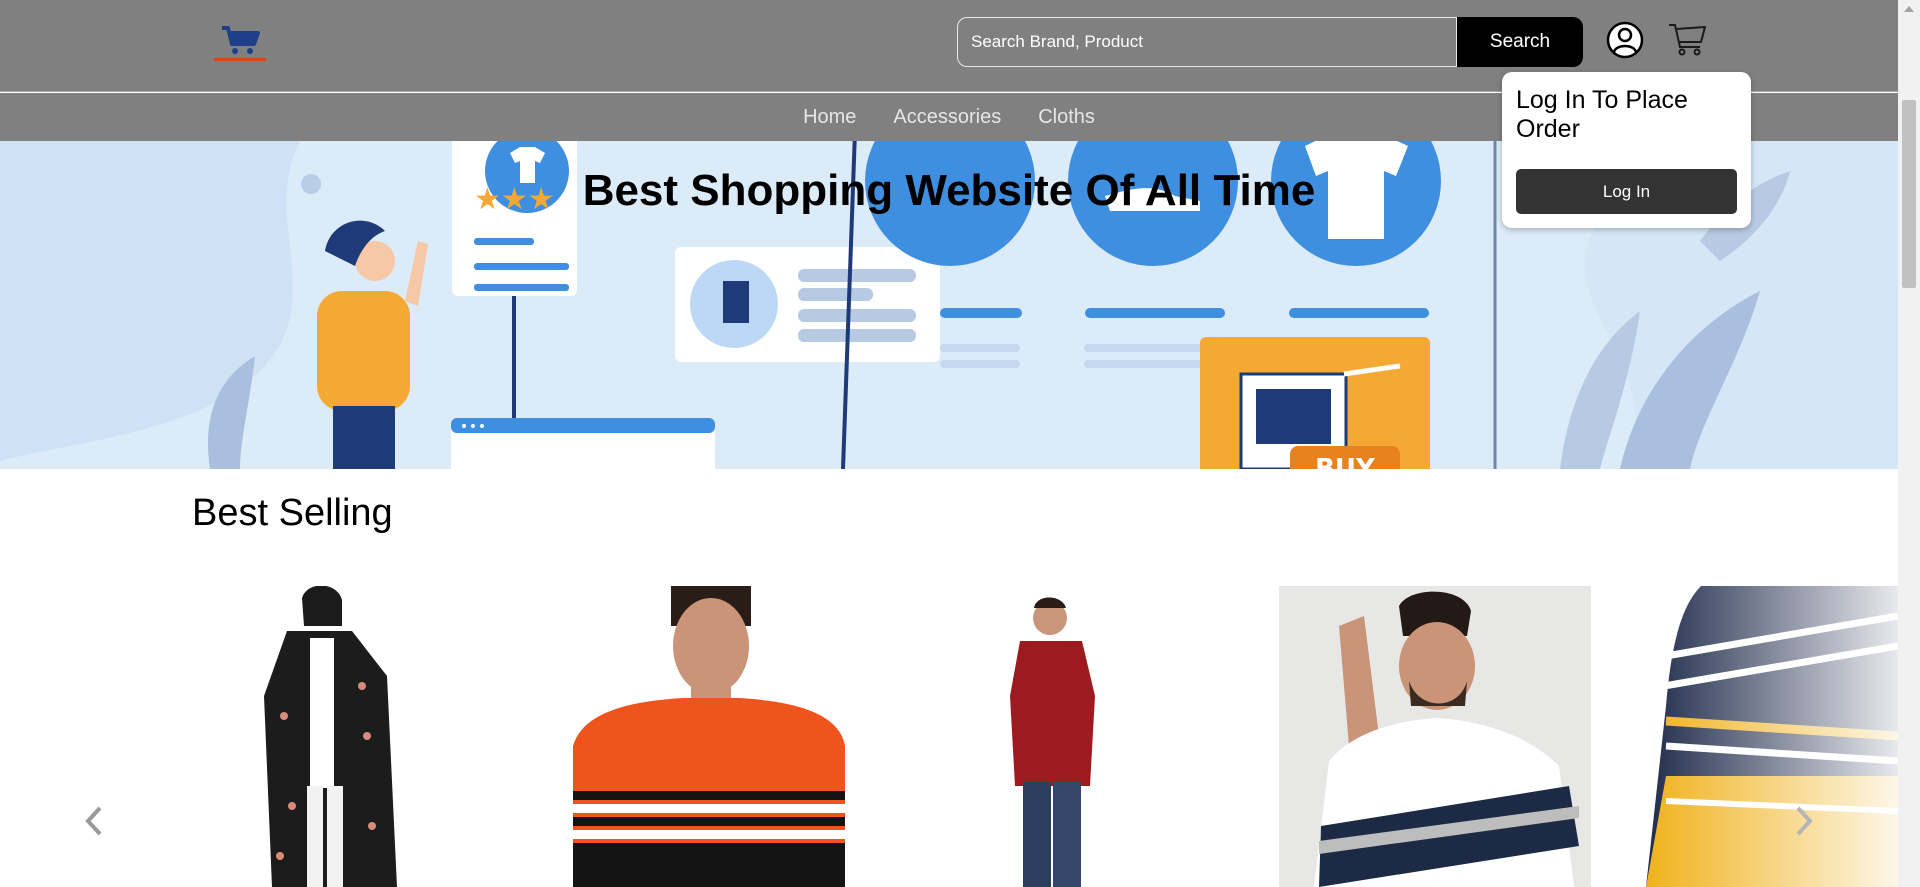  Describe the element at coordinates (947, 117) in the screenshot. I see `nav-link-accessories: Accessories` at that location.